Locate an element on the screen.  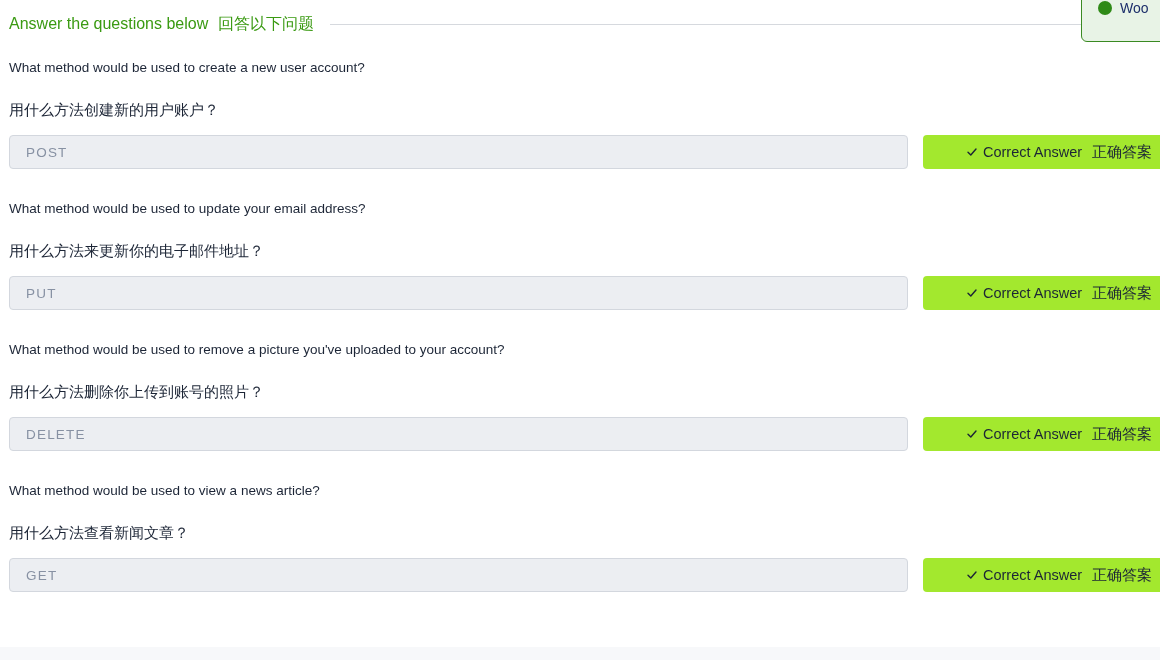
question-text: 用什么方法创建新的用户账户？ is located at coordinates (114, 110).